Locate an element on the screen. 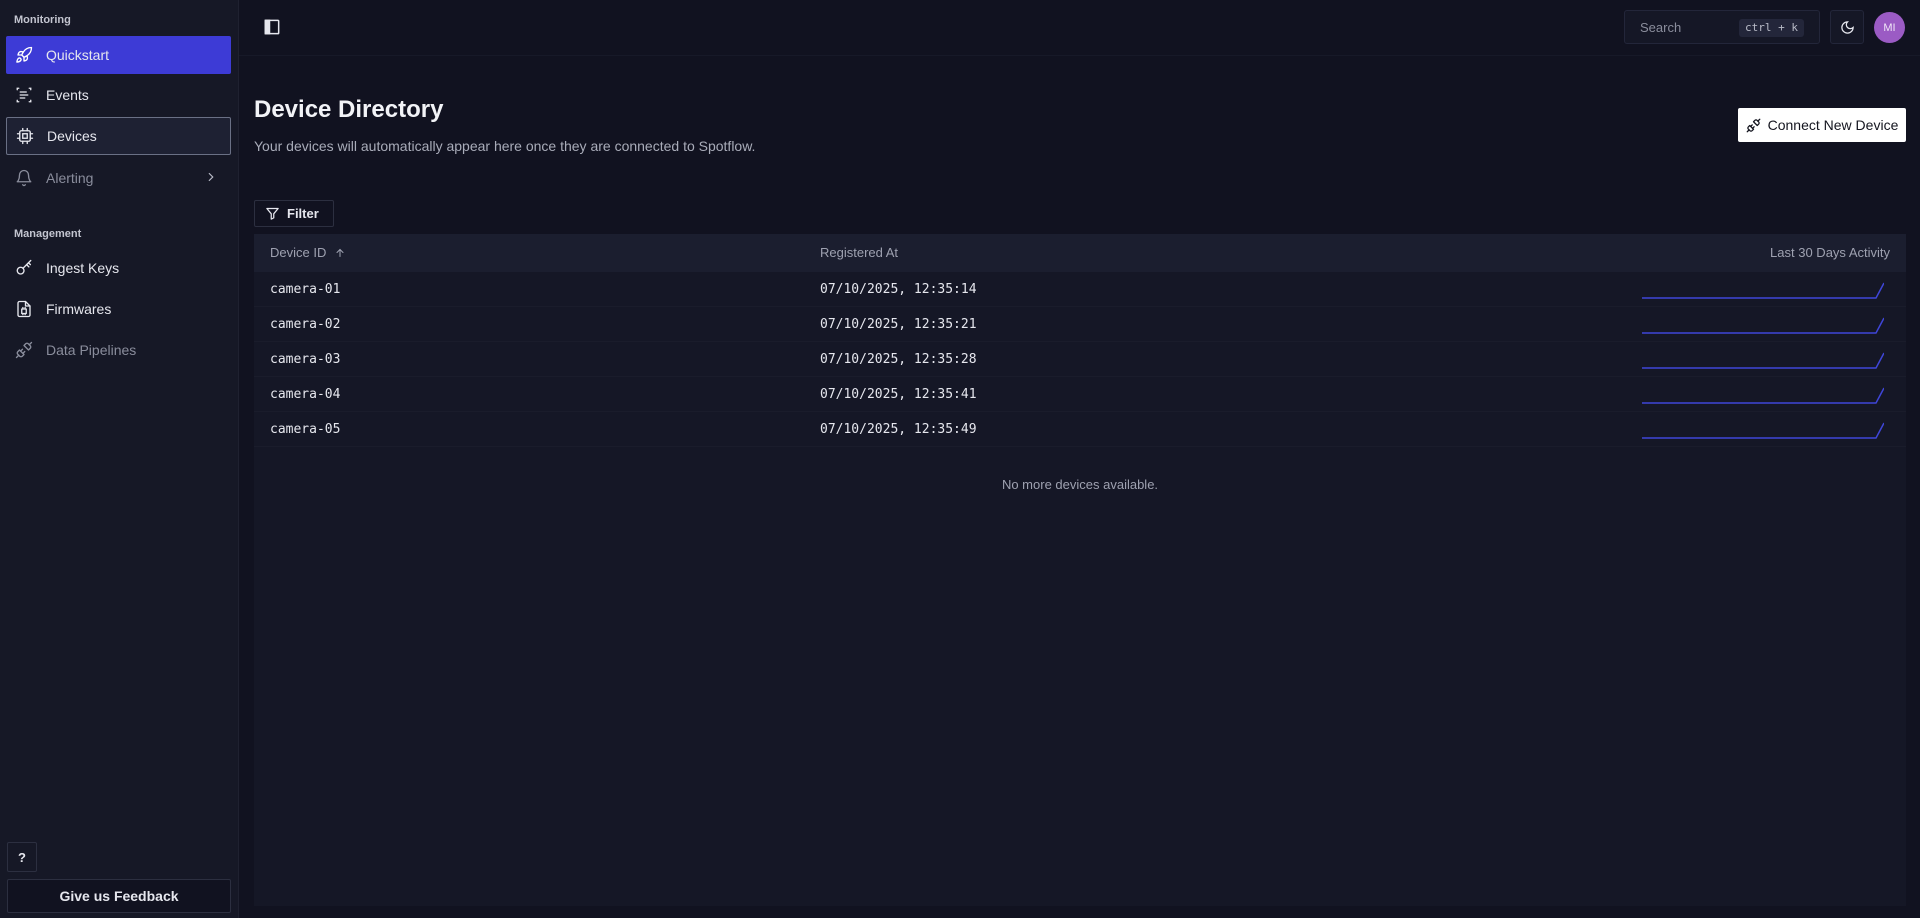 Image resolution: width=1920 pixels, height=918 pixels. device-id-cell: camera-01 is located at coordinates (305, 289).